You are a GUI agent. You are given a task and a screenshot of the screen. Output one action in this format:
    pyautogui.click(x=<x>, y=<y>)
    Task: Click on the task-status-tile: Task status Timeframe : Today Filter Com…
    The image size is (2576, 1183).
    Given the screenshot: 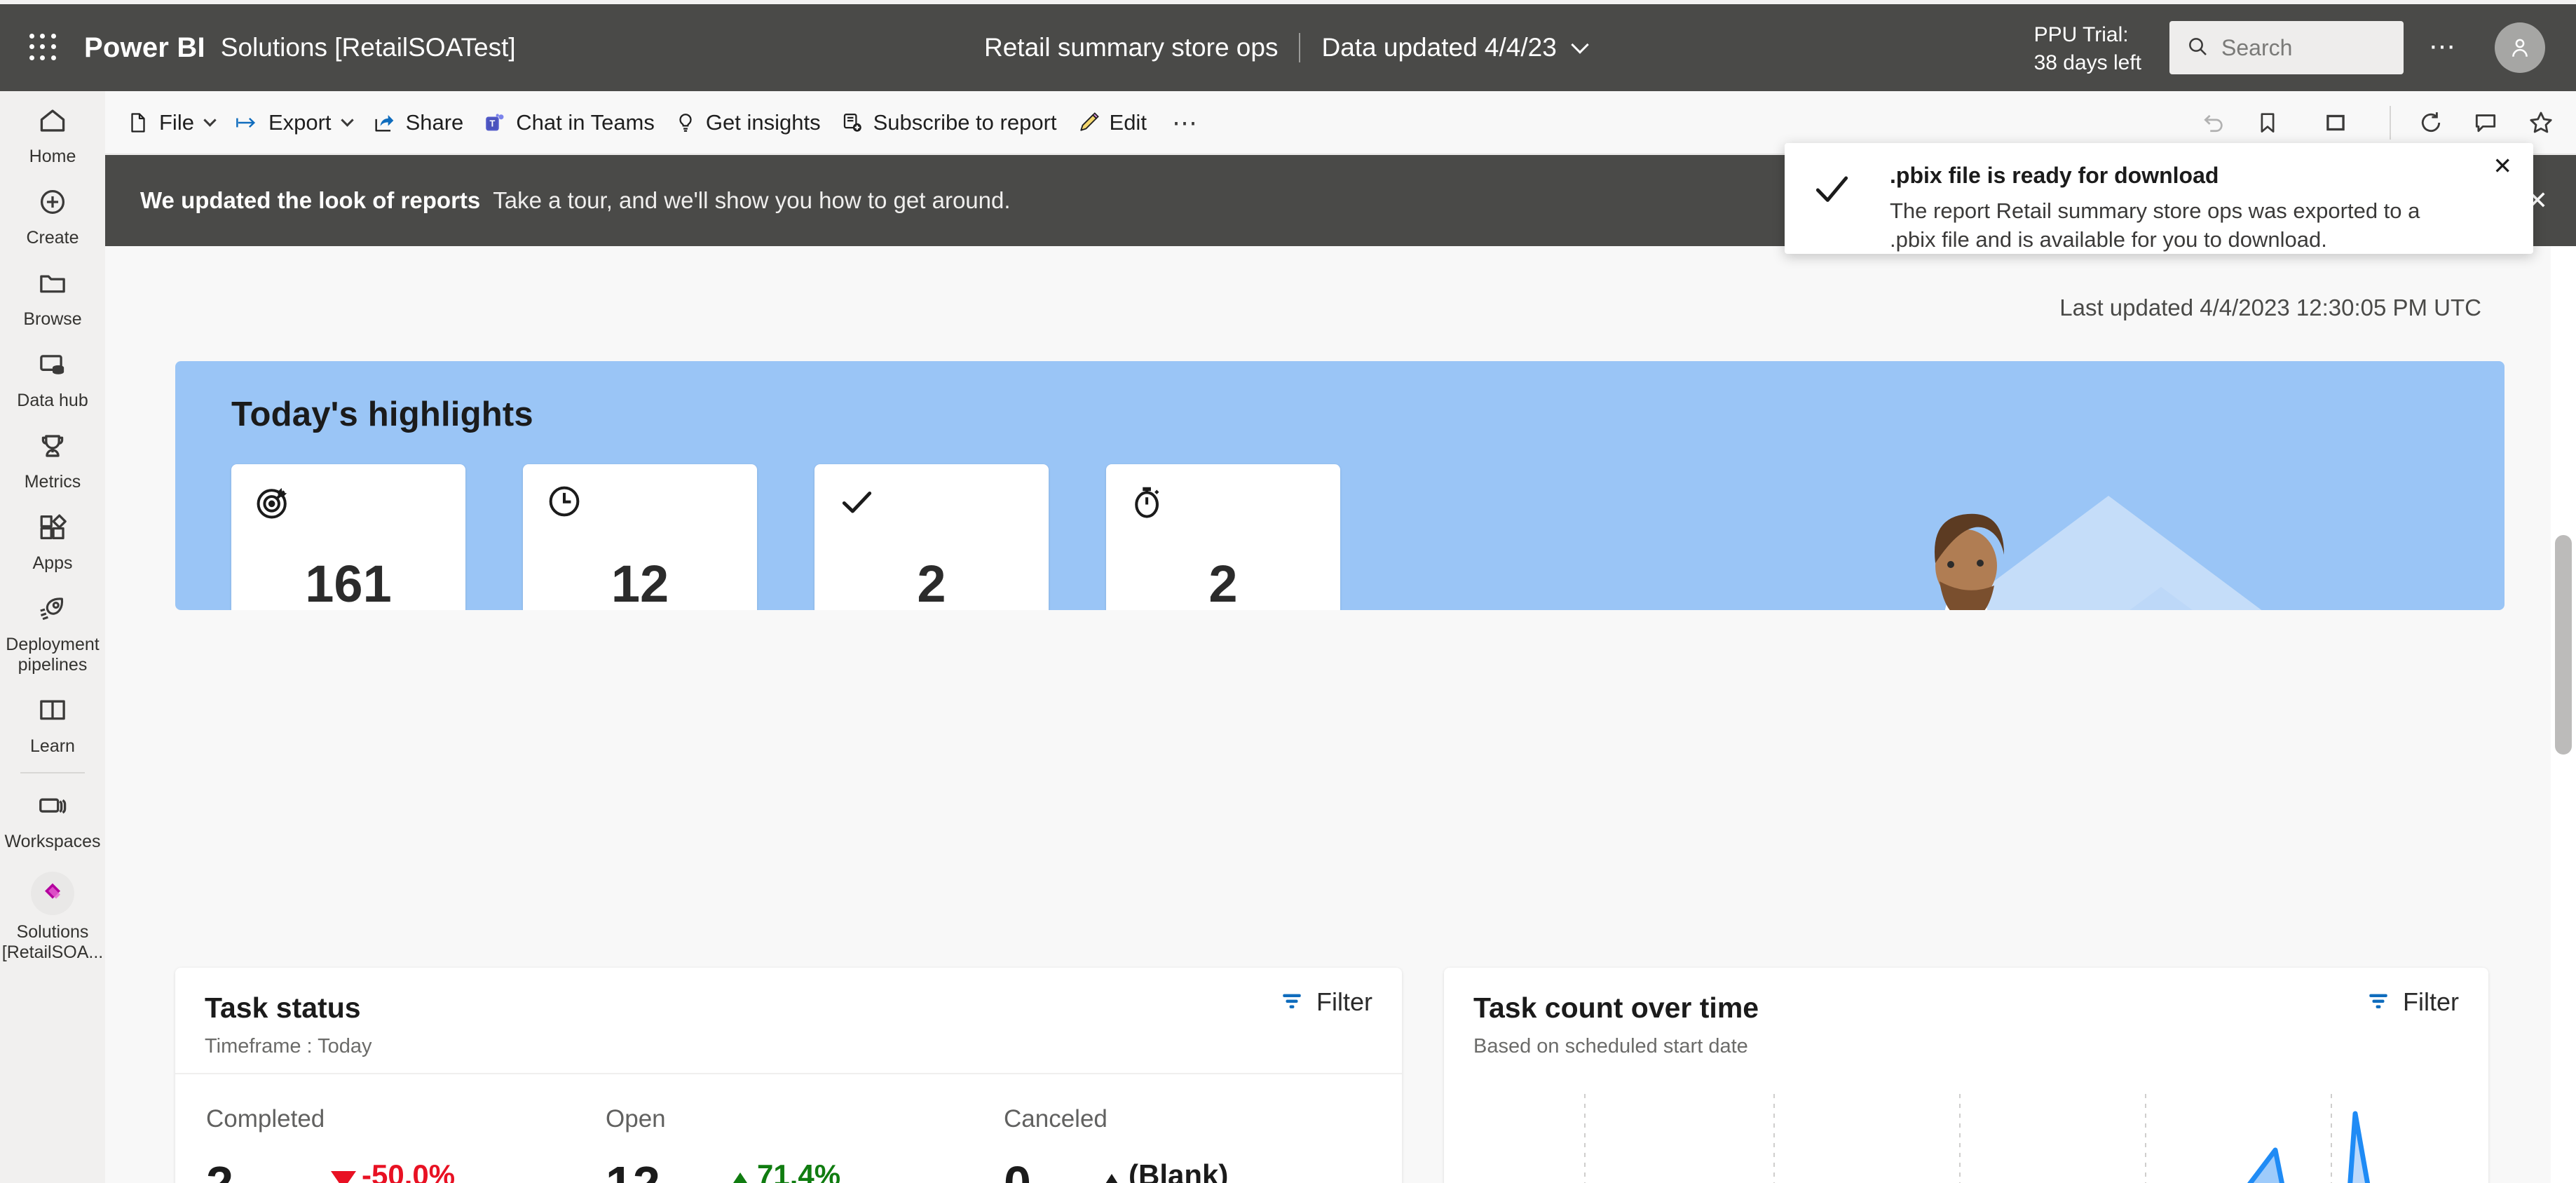 What is the action you would take?
    pyautogui.click(x=789, y=1075)
    